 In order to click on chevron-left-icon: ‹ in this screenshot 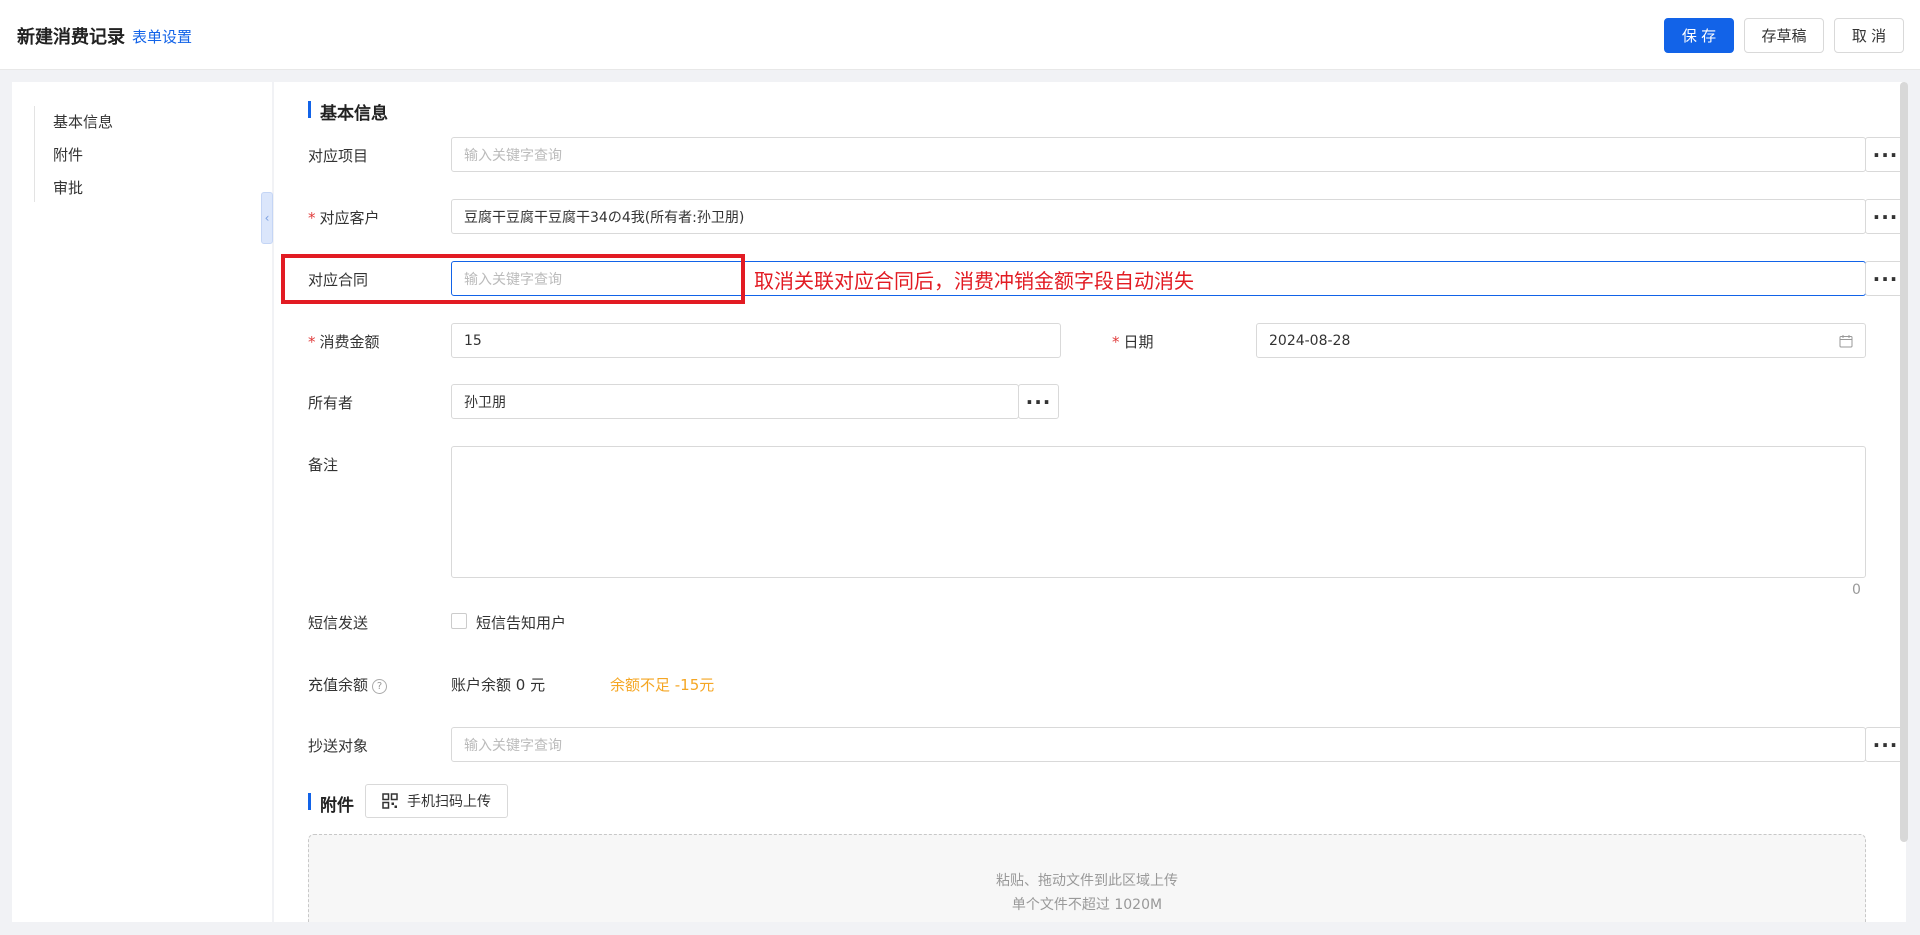, I will do `click(267, 218)`.